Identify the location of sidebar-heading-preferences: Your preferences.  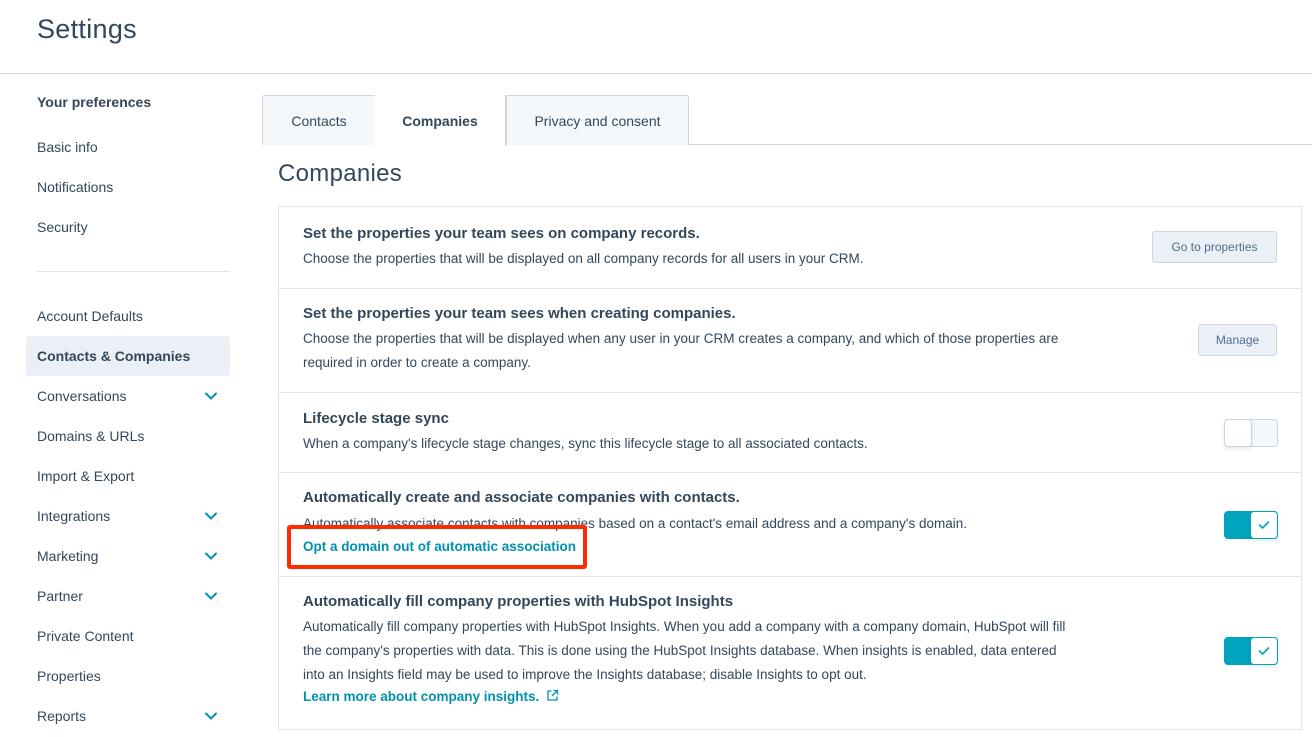
(94, 102).